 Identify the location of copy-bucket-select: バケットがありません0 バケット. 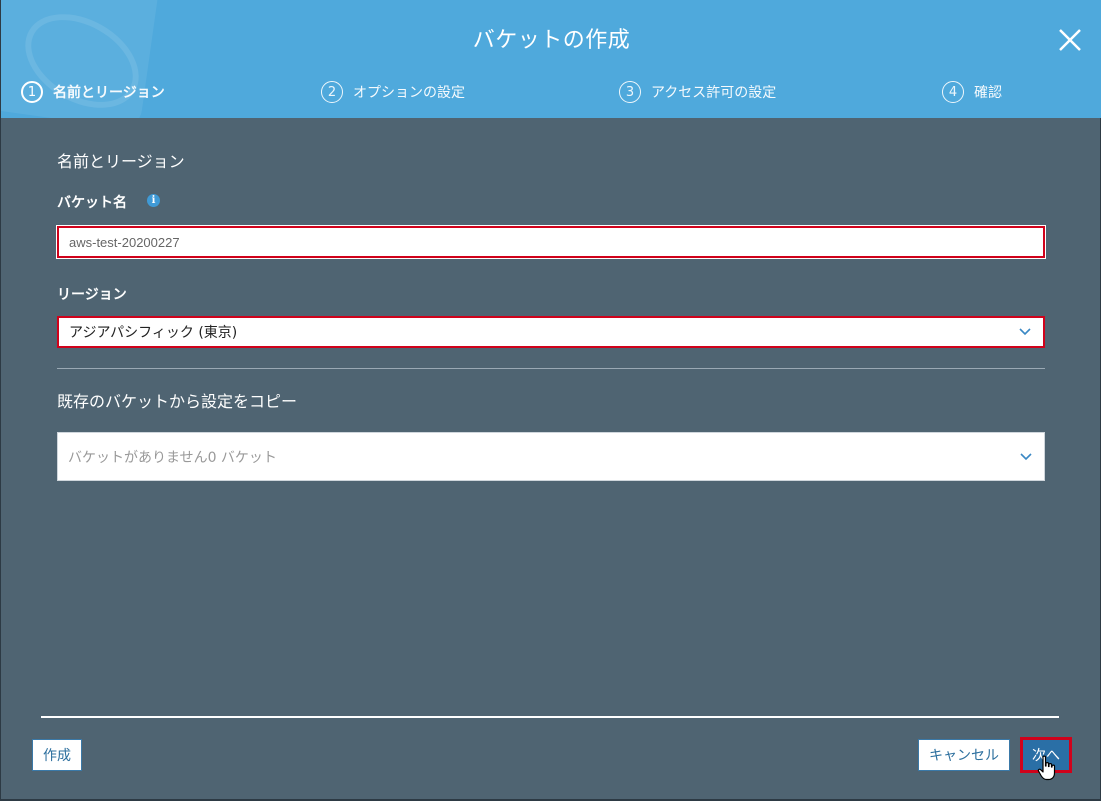
(551, 456).